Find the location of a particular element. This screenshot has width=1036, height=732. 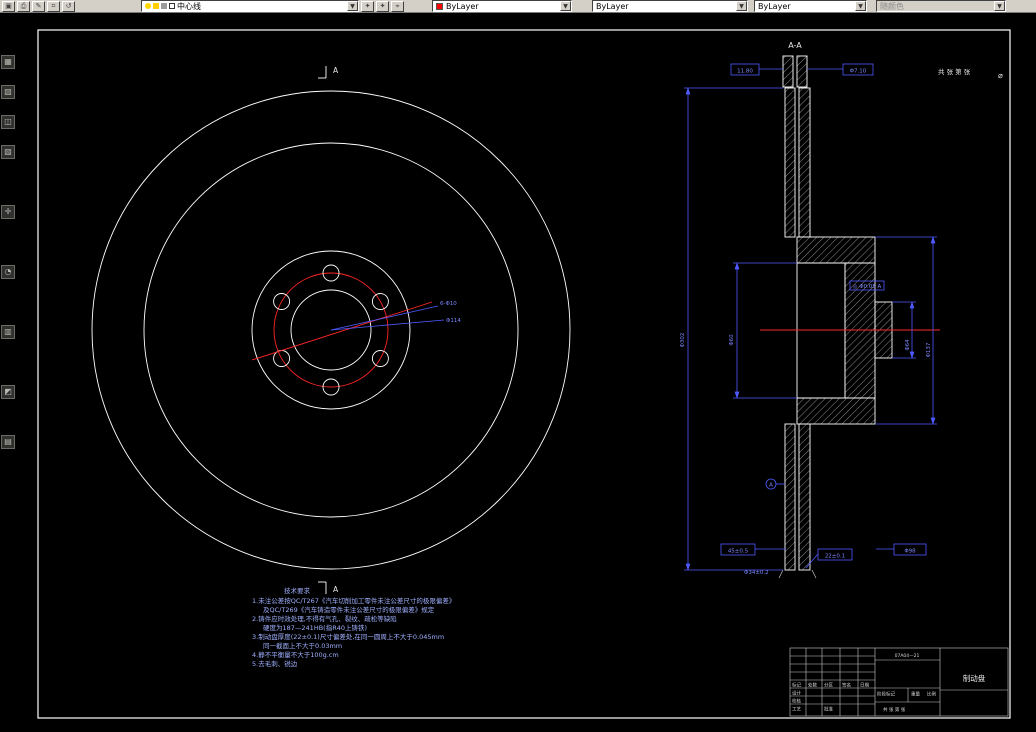

tb-sheet-label: 共 张 第 张 is located at coordinates (894, 709).